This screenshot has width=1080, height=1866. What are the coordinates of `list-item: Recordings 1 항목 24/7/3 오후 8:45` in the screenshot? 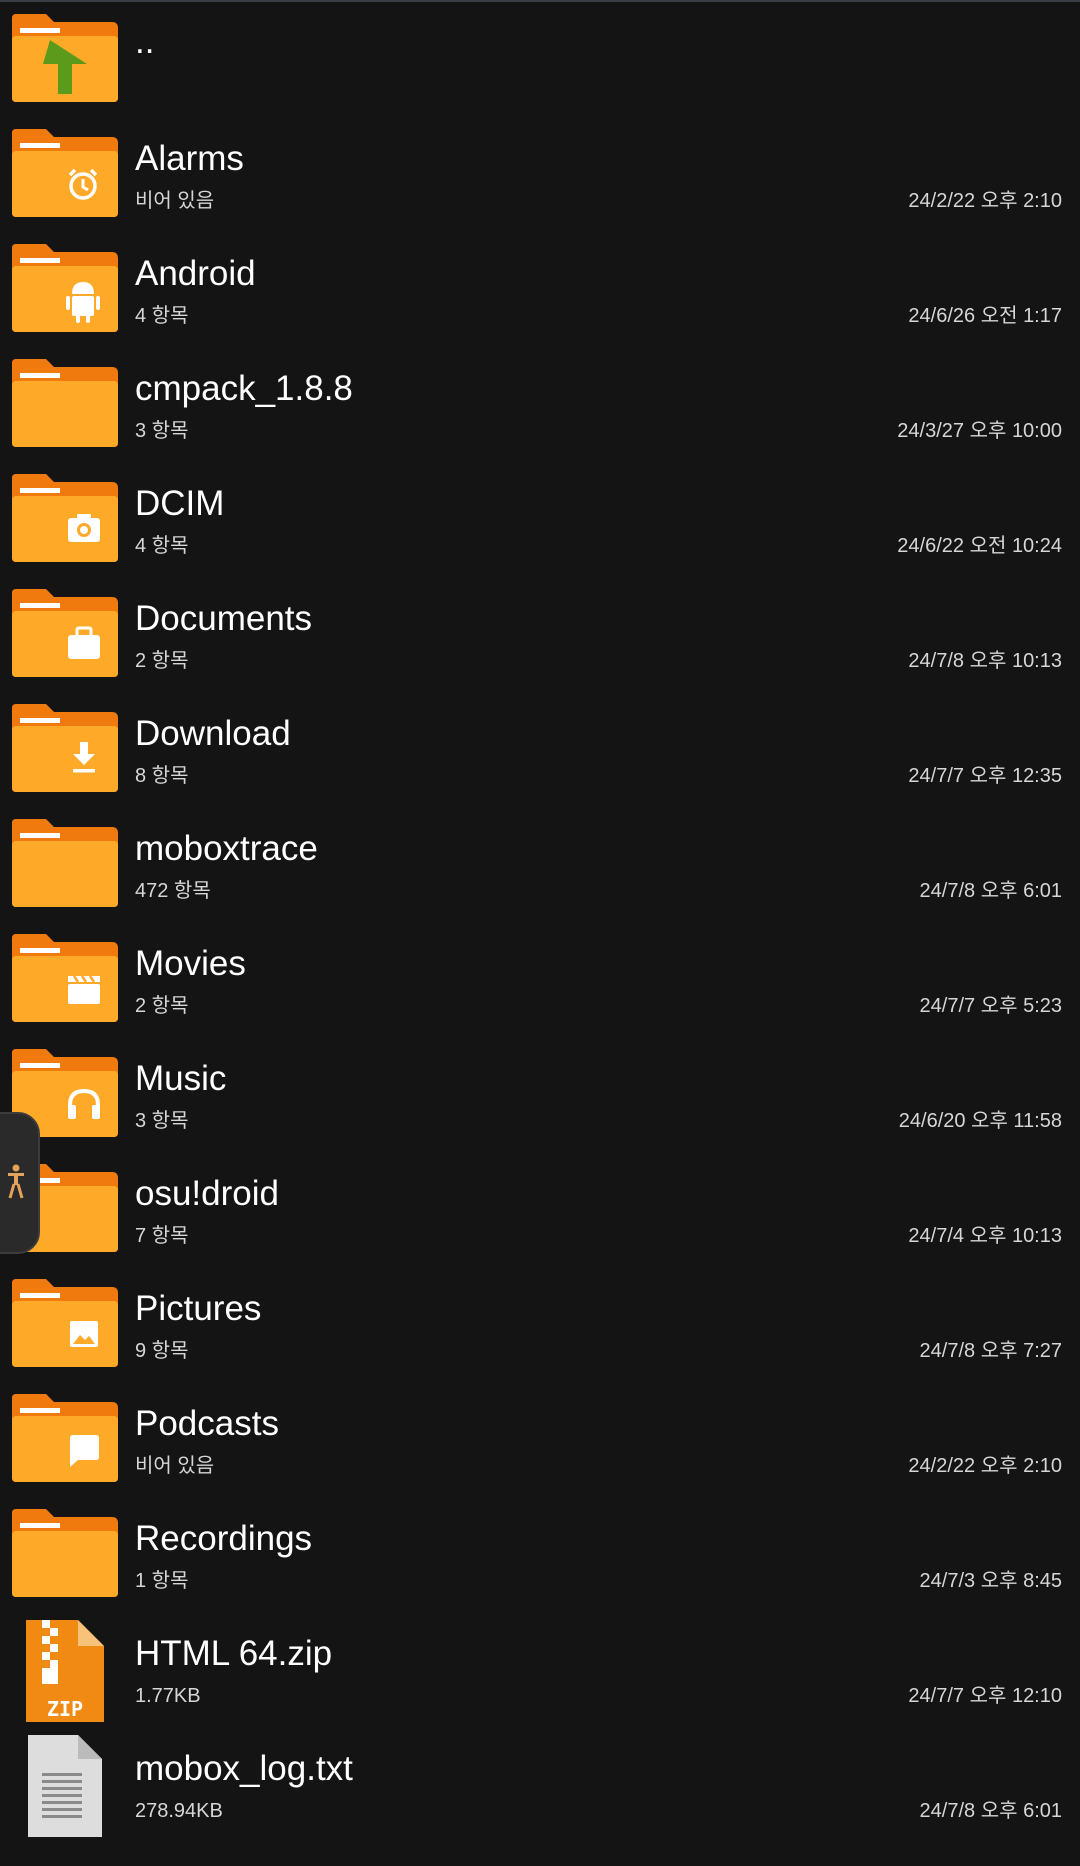 It's located at (540, 1552).